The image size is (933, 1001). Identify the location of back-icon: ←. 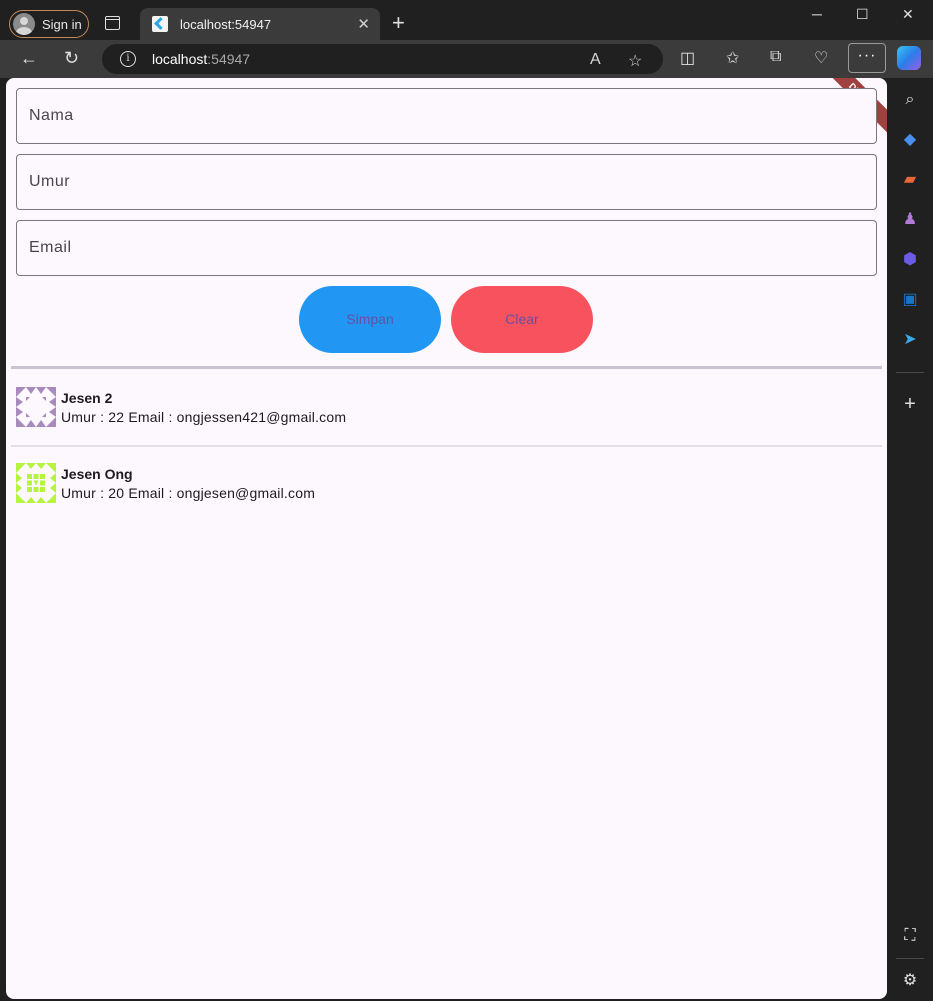
(29, 58).